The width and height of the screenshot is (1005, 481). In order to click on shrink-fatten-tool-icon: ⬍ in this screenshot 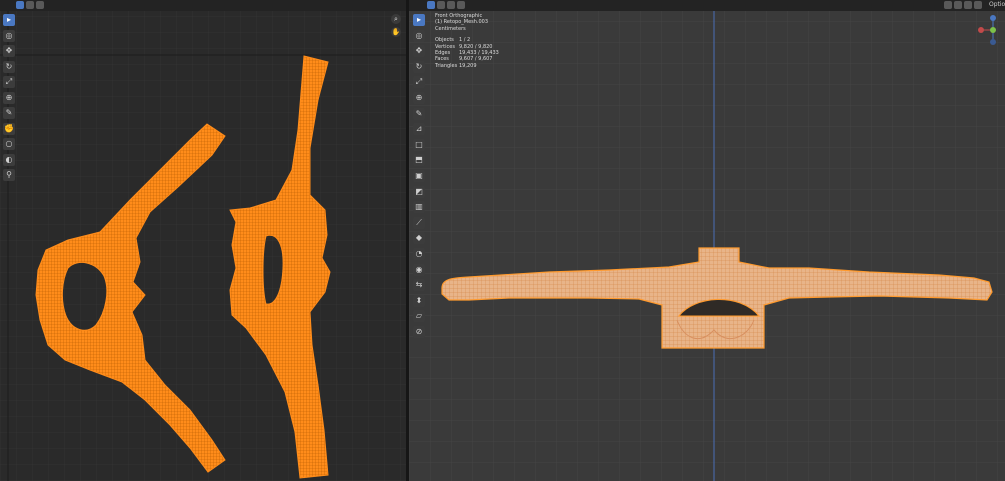, I will do `click(419, 300)`.